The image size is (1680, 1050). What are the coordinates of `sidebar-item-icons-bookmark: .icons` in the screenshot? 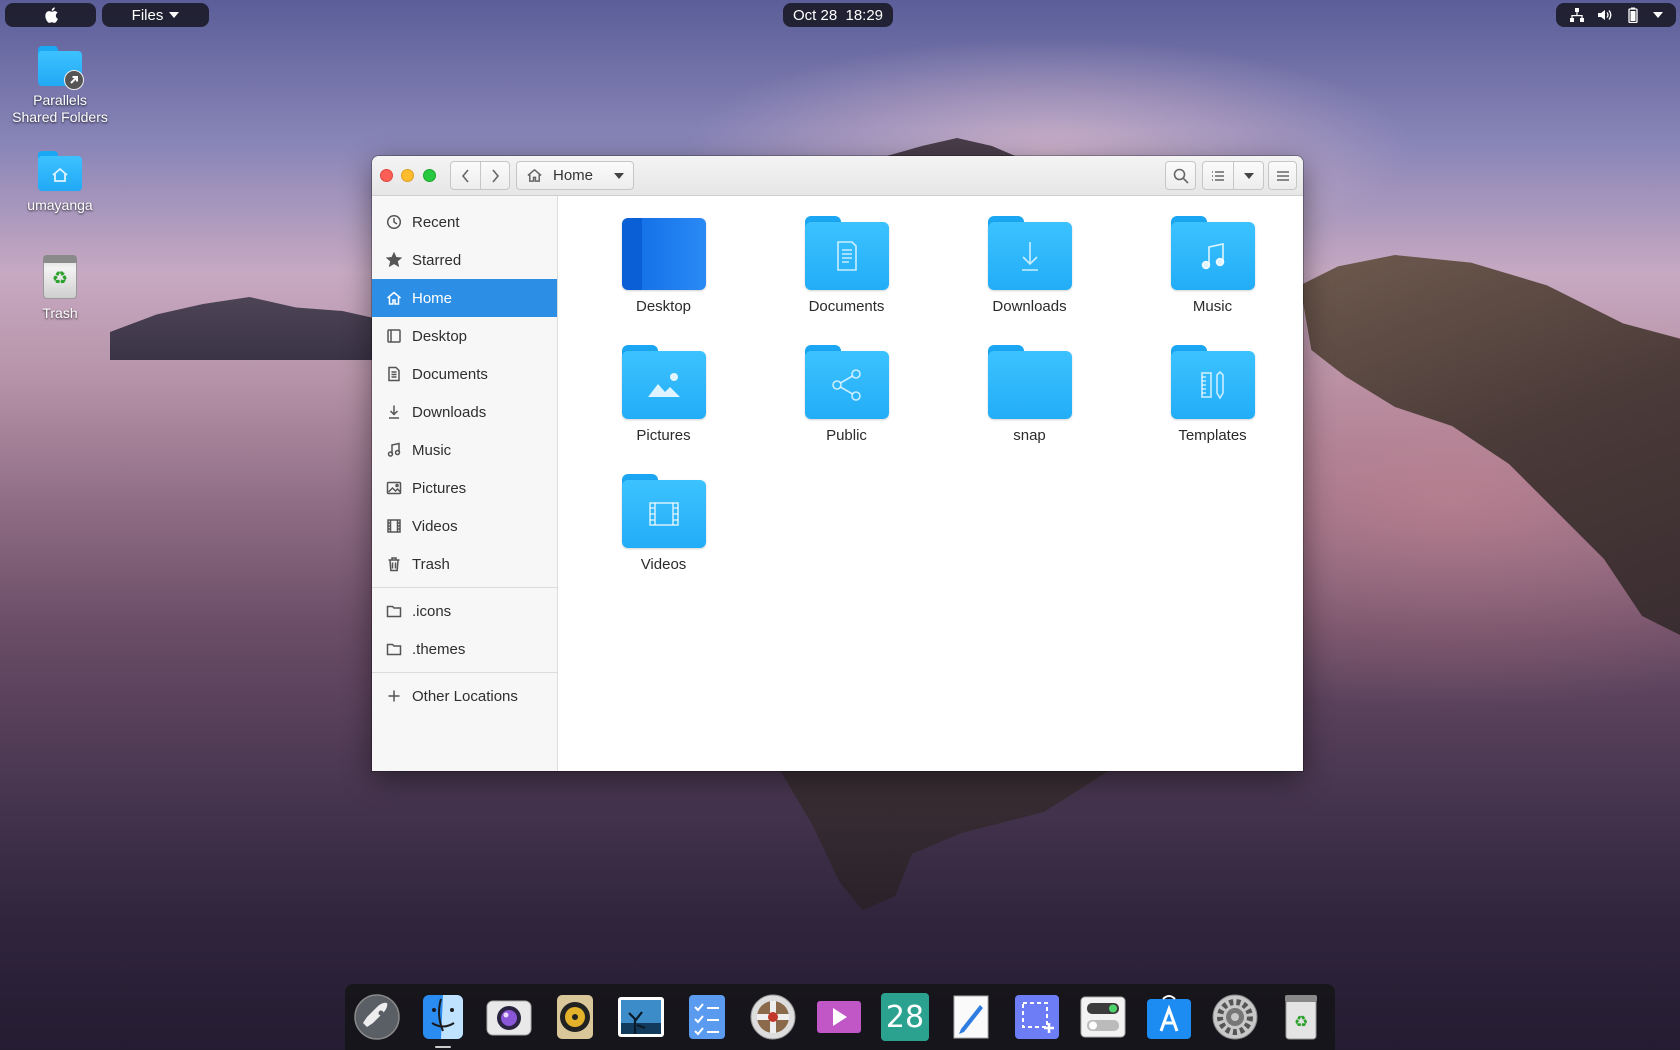 It's located at (464, 611).